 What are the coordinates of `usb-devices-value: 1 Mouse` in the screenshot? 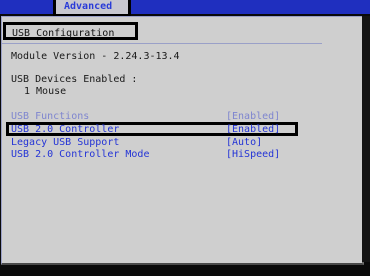 It's located at (45, 91).